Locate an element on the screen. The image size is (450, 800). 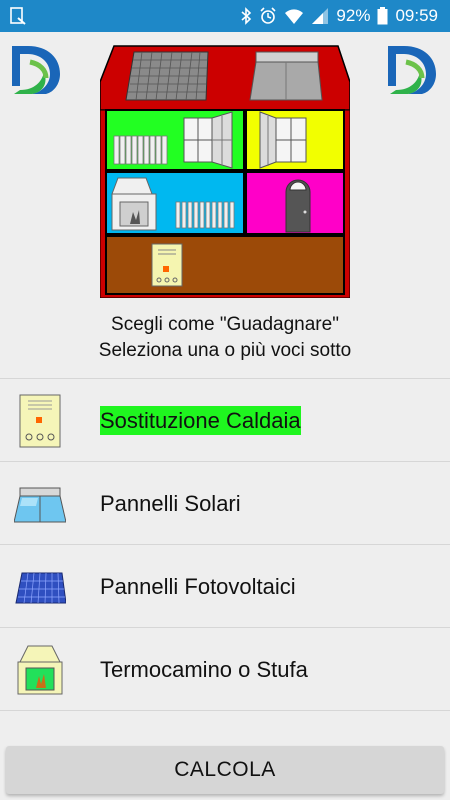
battery-icon is located at coordinates (382, 16).